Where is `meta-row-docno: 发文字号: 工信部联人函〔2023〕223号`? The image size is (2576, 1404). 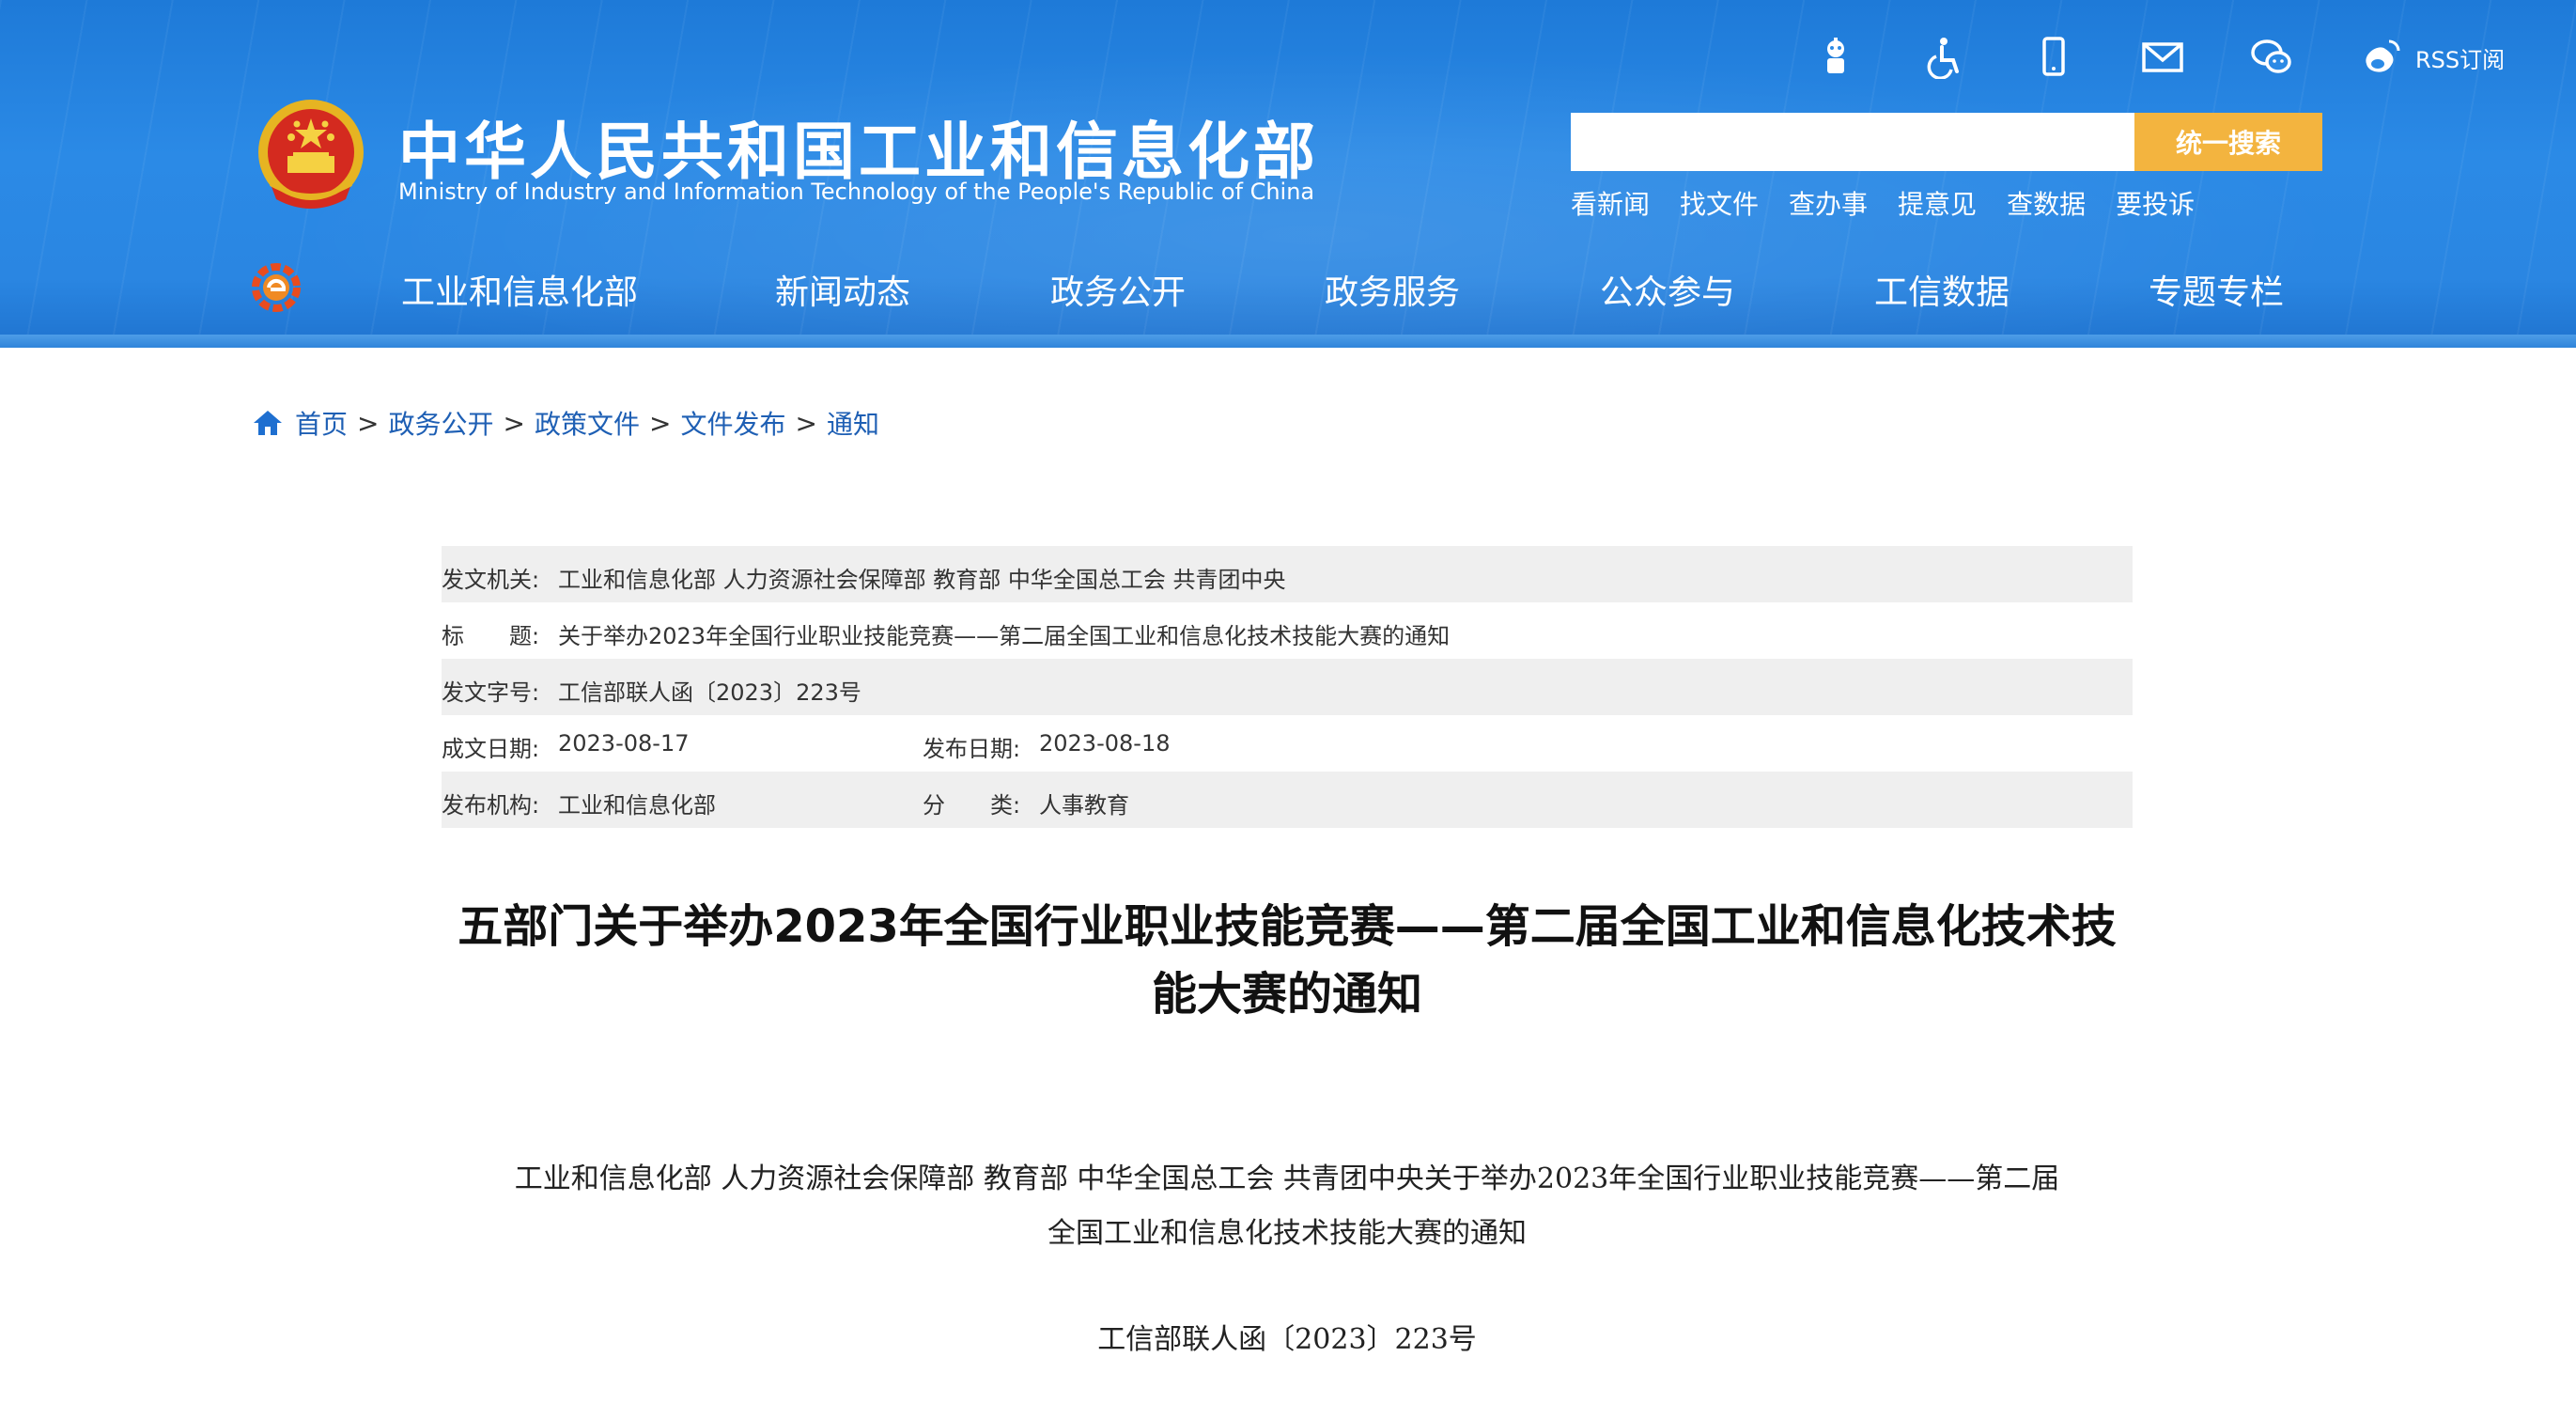 meta-row-docno: 发文字号: 工信部联人函〔2023〕223号 is located at coordinates (1287, 687).